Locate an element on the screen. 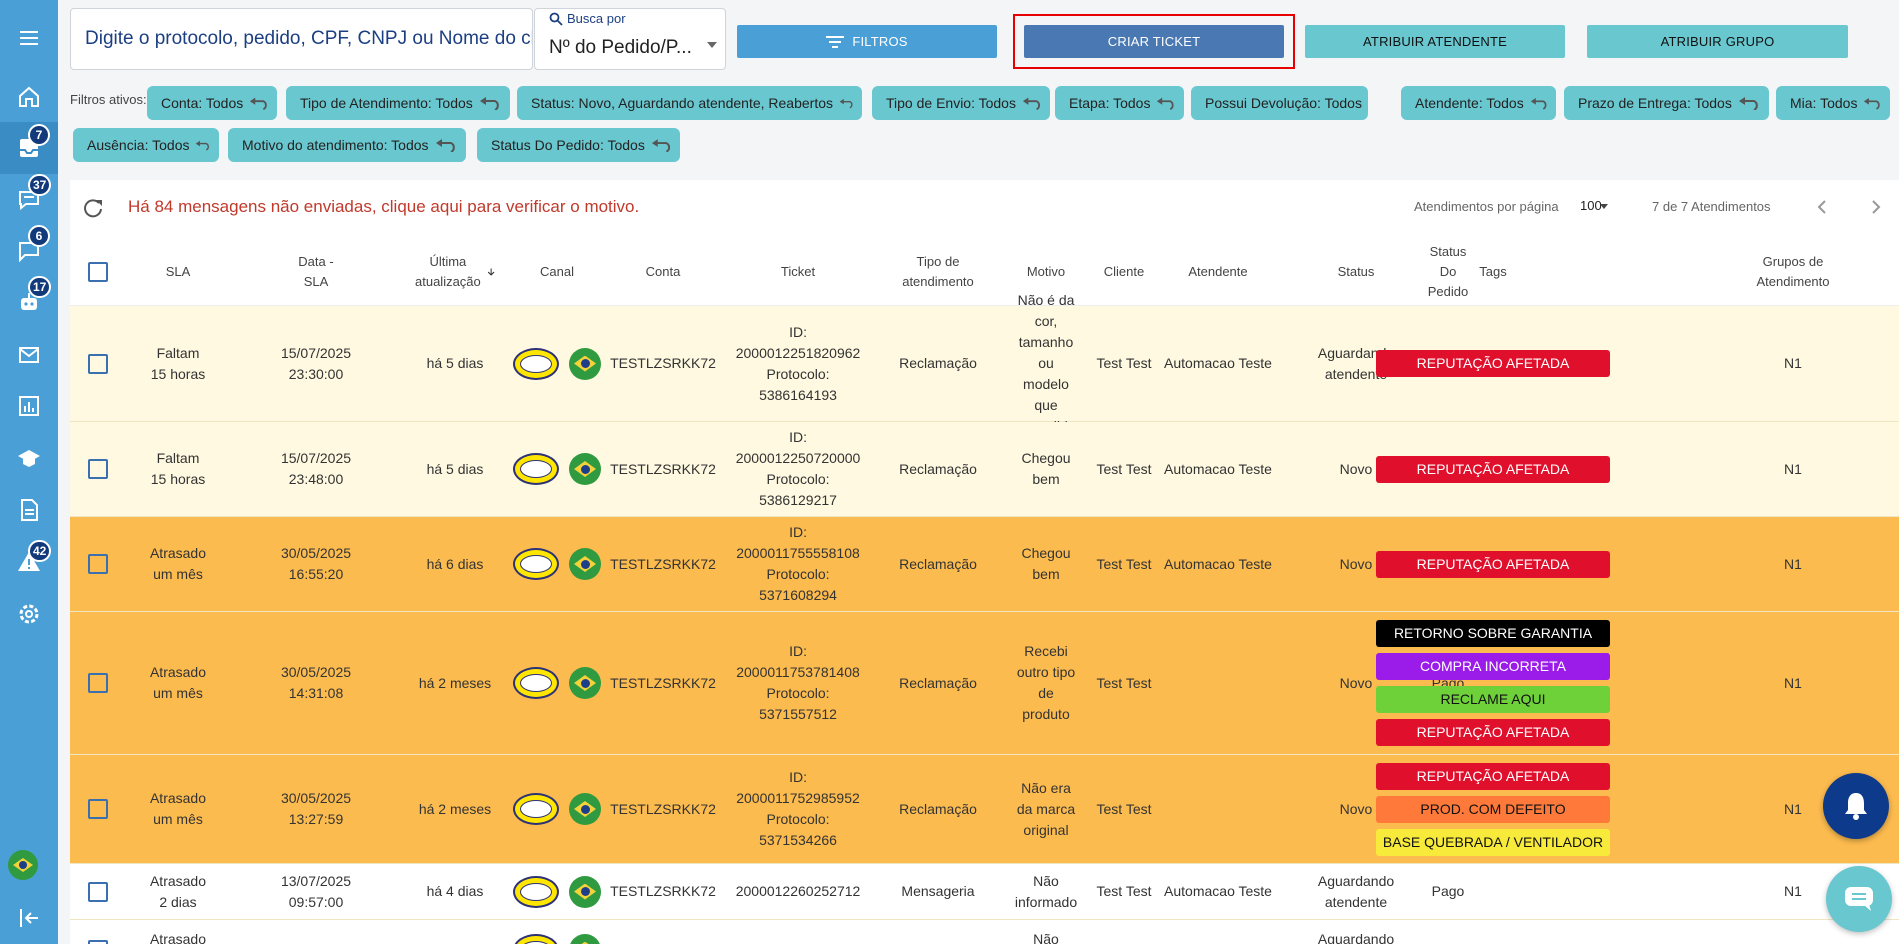 Image resolution: width=1899 pixels, height=944 pixels. chat-widget-button is located at coordinates (1859, 899).